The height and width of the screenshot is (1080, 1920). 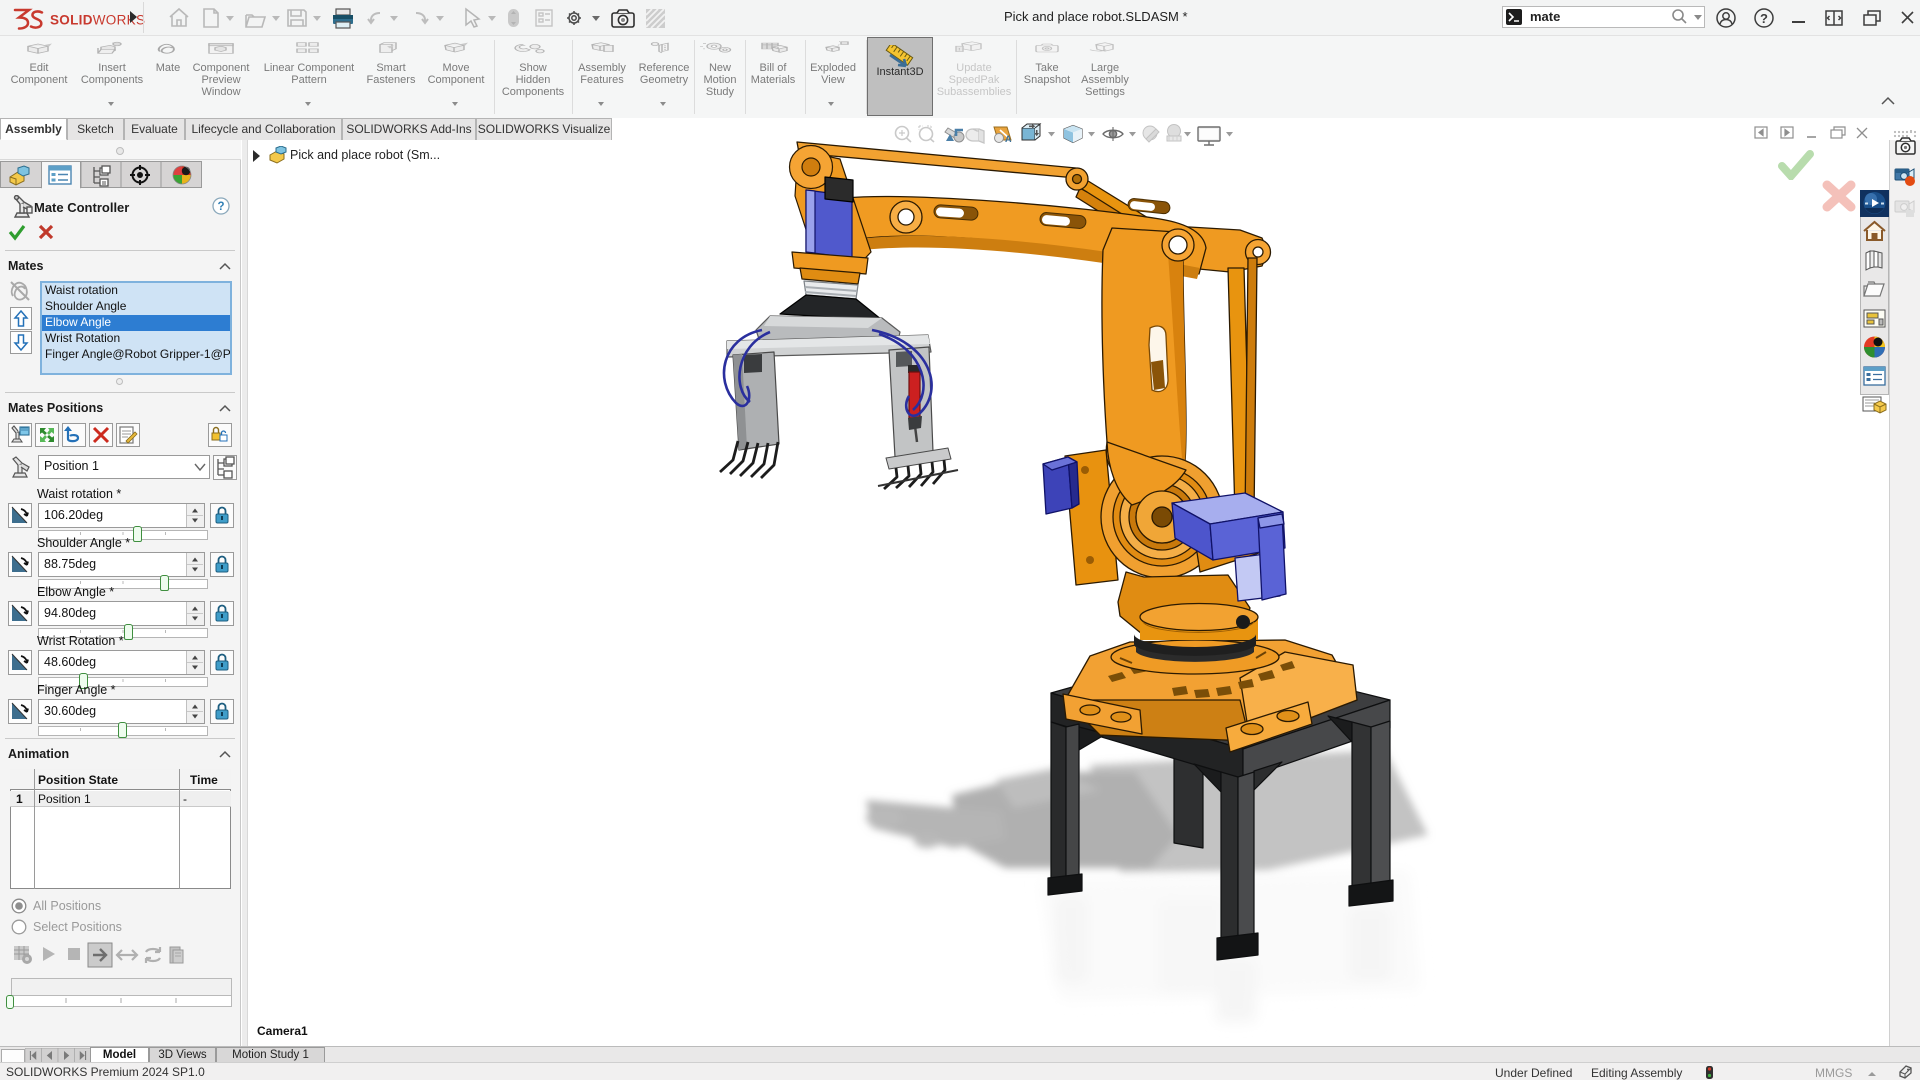 What do you see at coordinates (1008, 139) in the screenshot?
I see `svg-text: A` at bounding box center [1008, 139].